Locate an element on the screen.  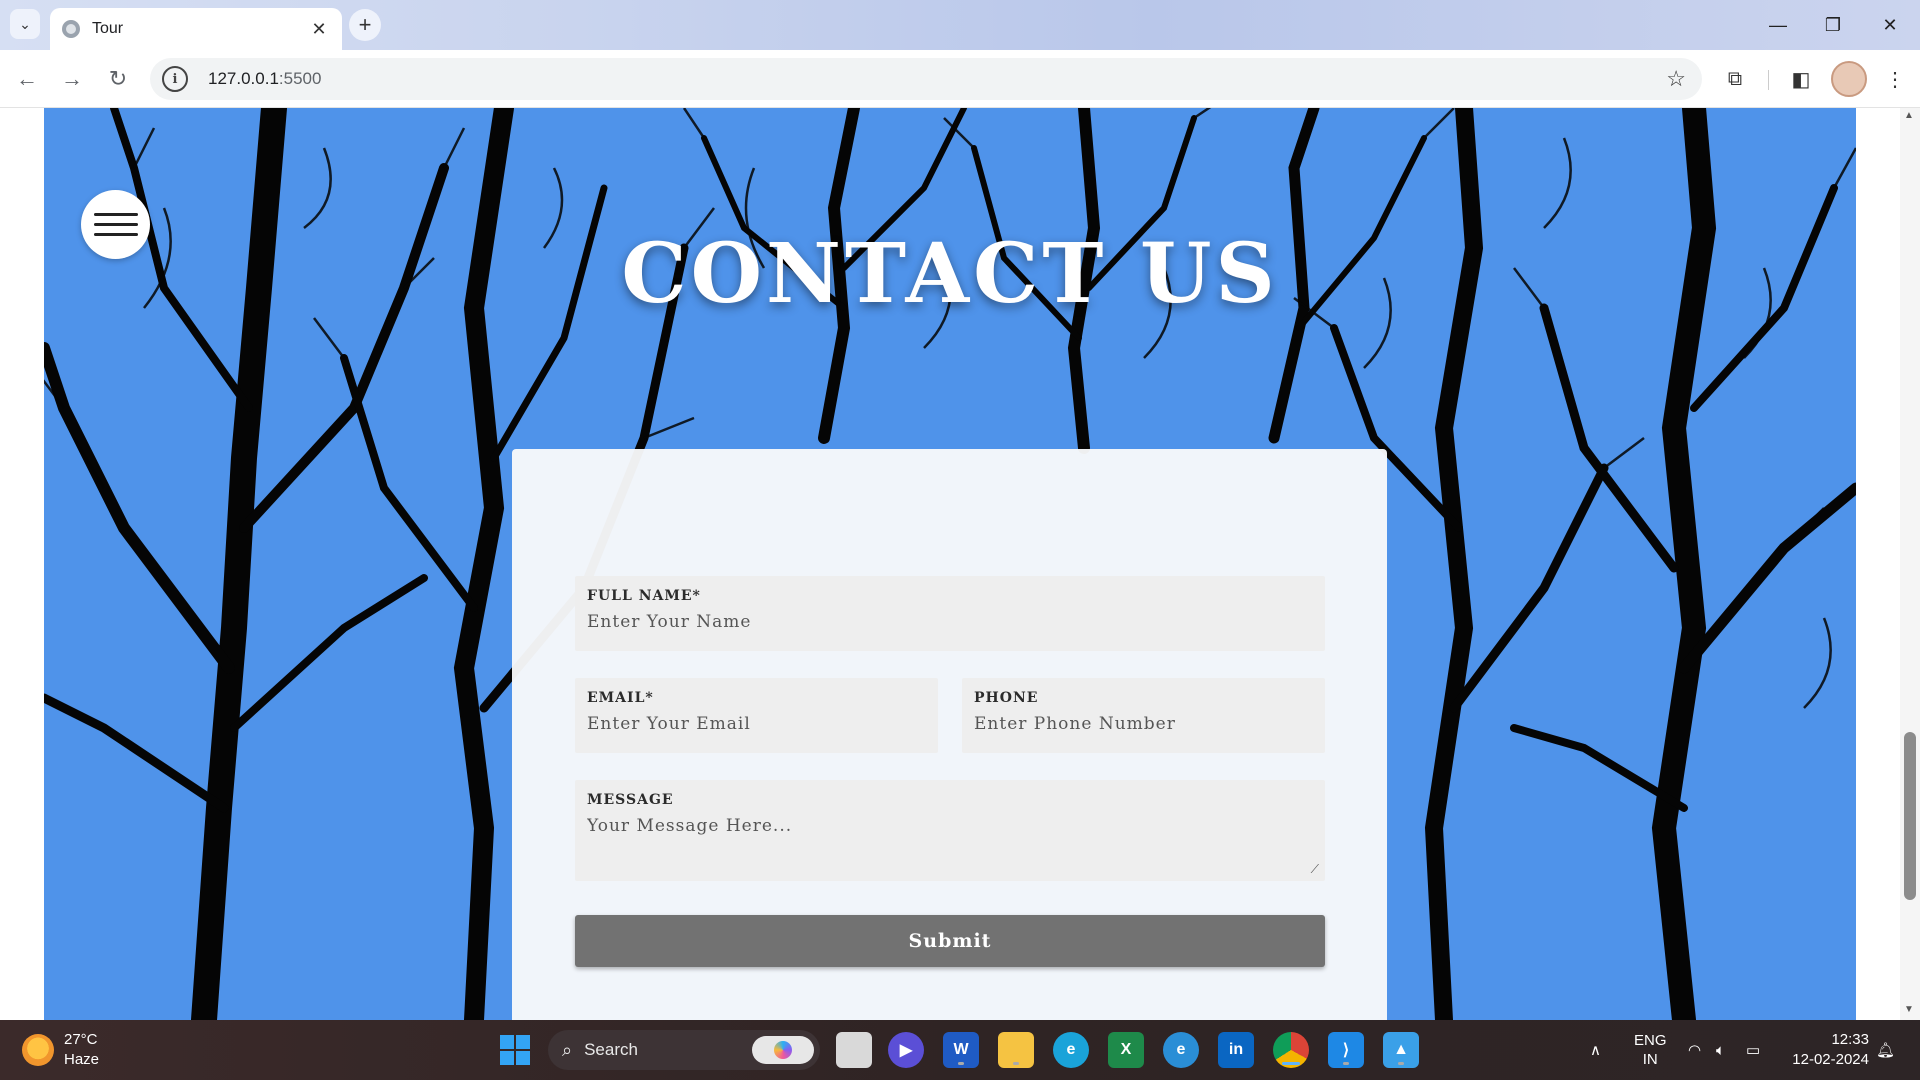
volume-icon: 🔈︎ is located at coordinates (1720, 1050).